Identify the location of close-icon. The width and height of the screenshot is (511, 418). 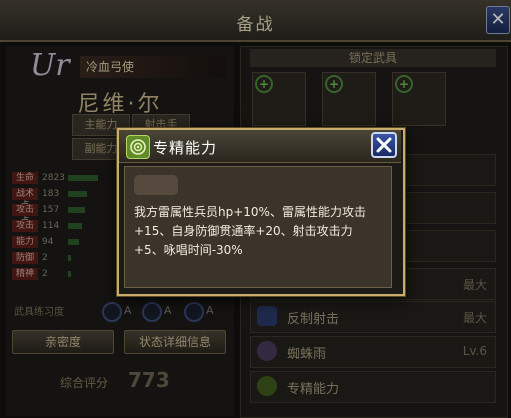
(384, 145).